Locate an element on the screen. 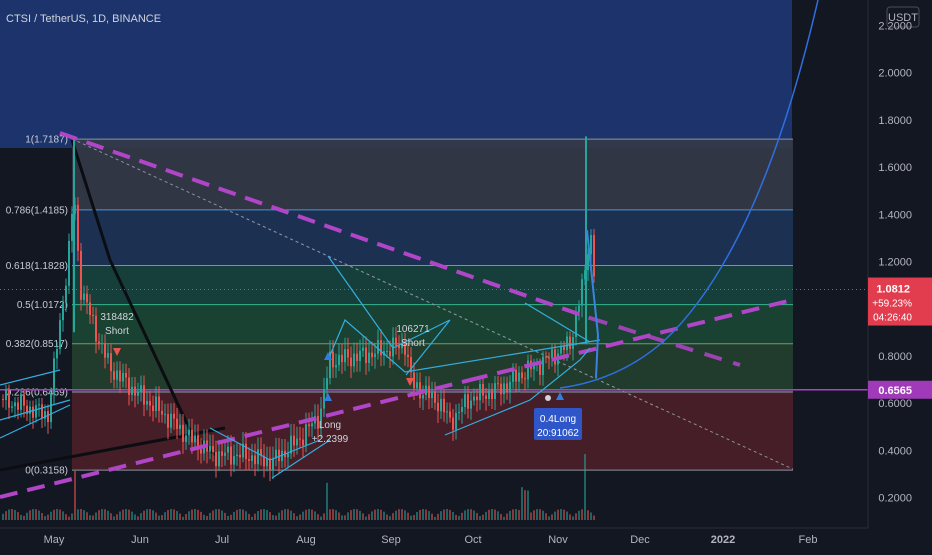 The image size is (932, 555). annotation-long-label: 0.4Long is located at coordinates (558, 419).